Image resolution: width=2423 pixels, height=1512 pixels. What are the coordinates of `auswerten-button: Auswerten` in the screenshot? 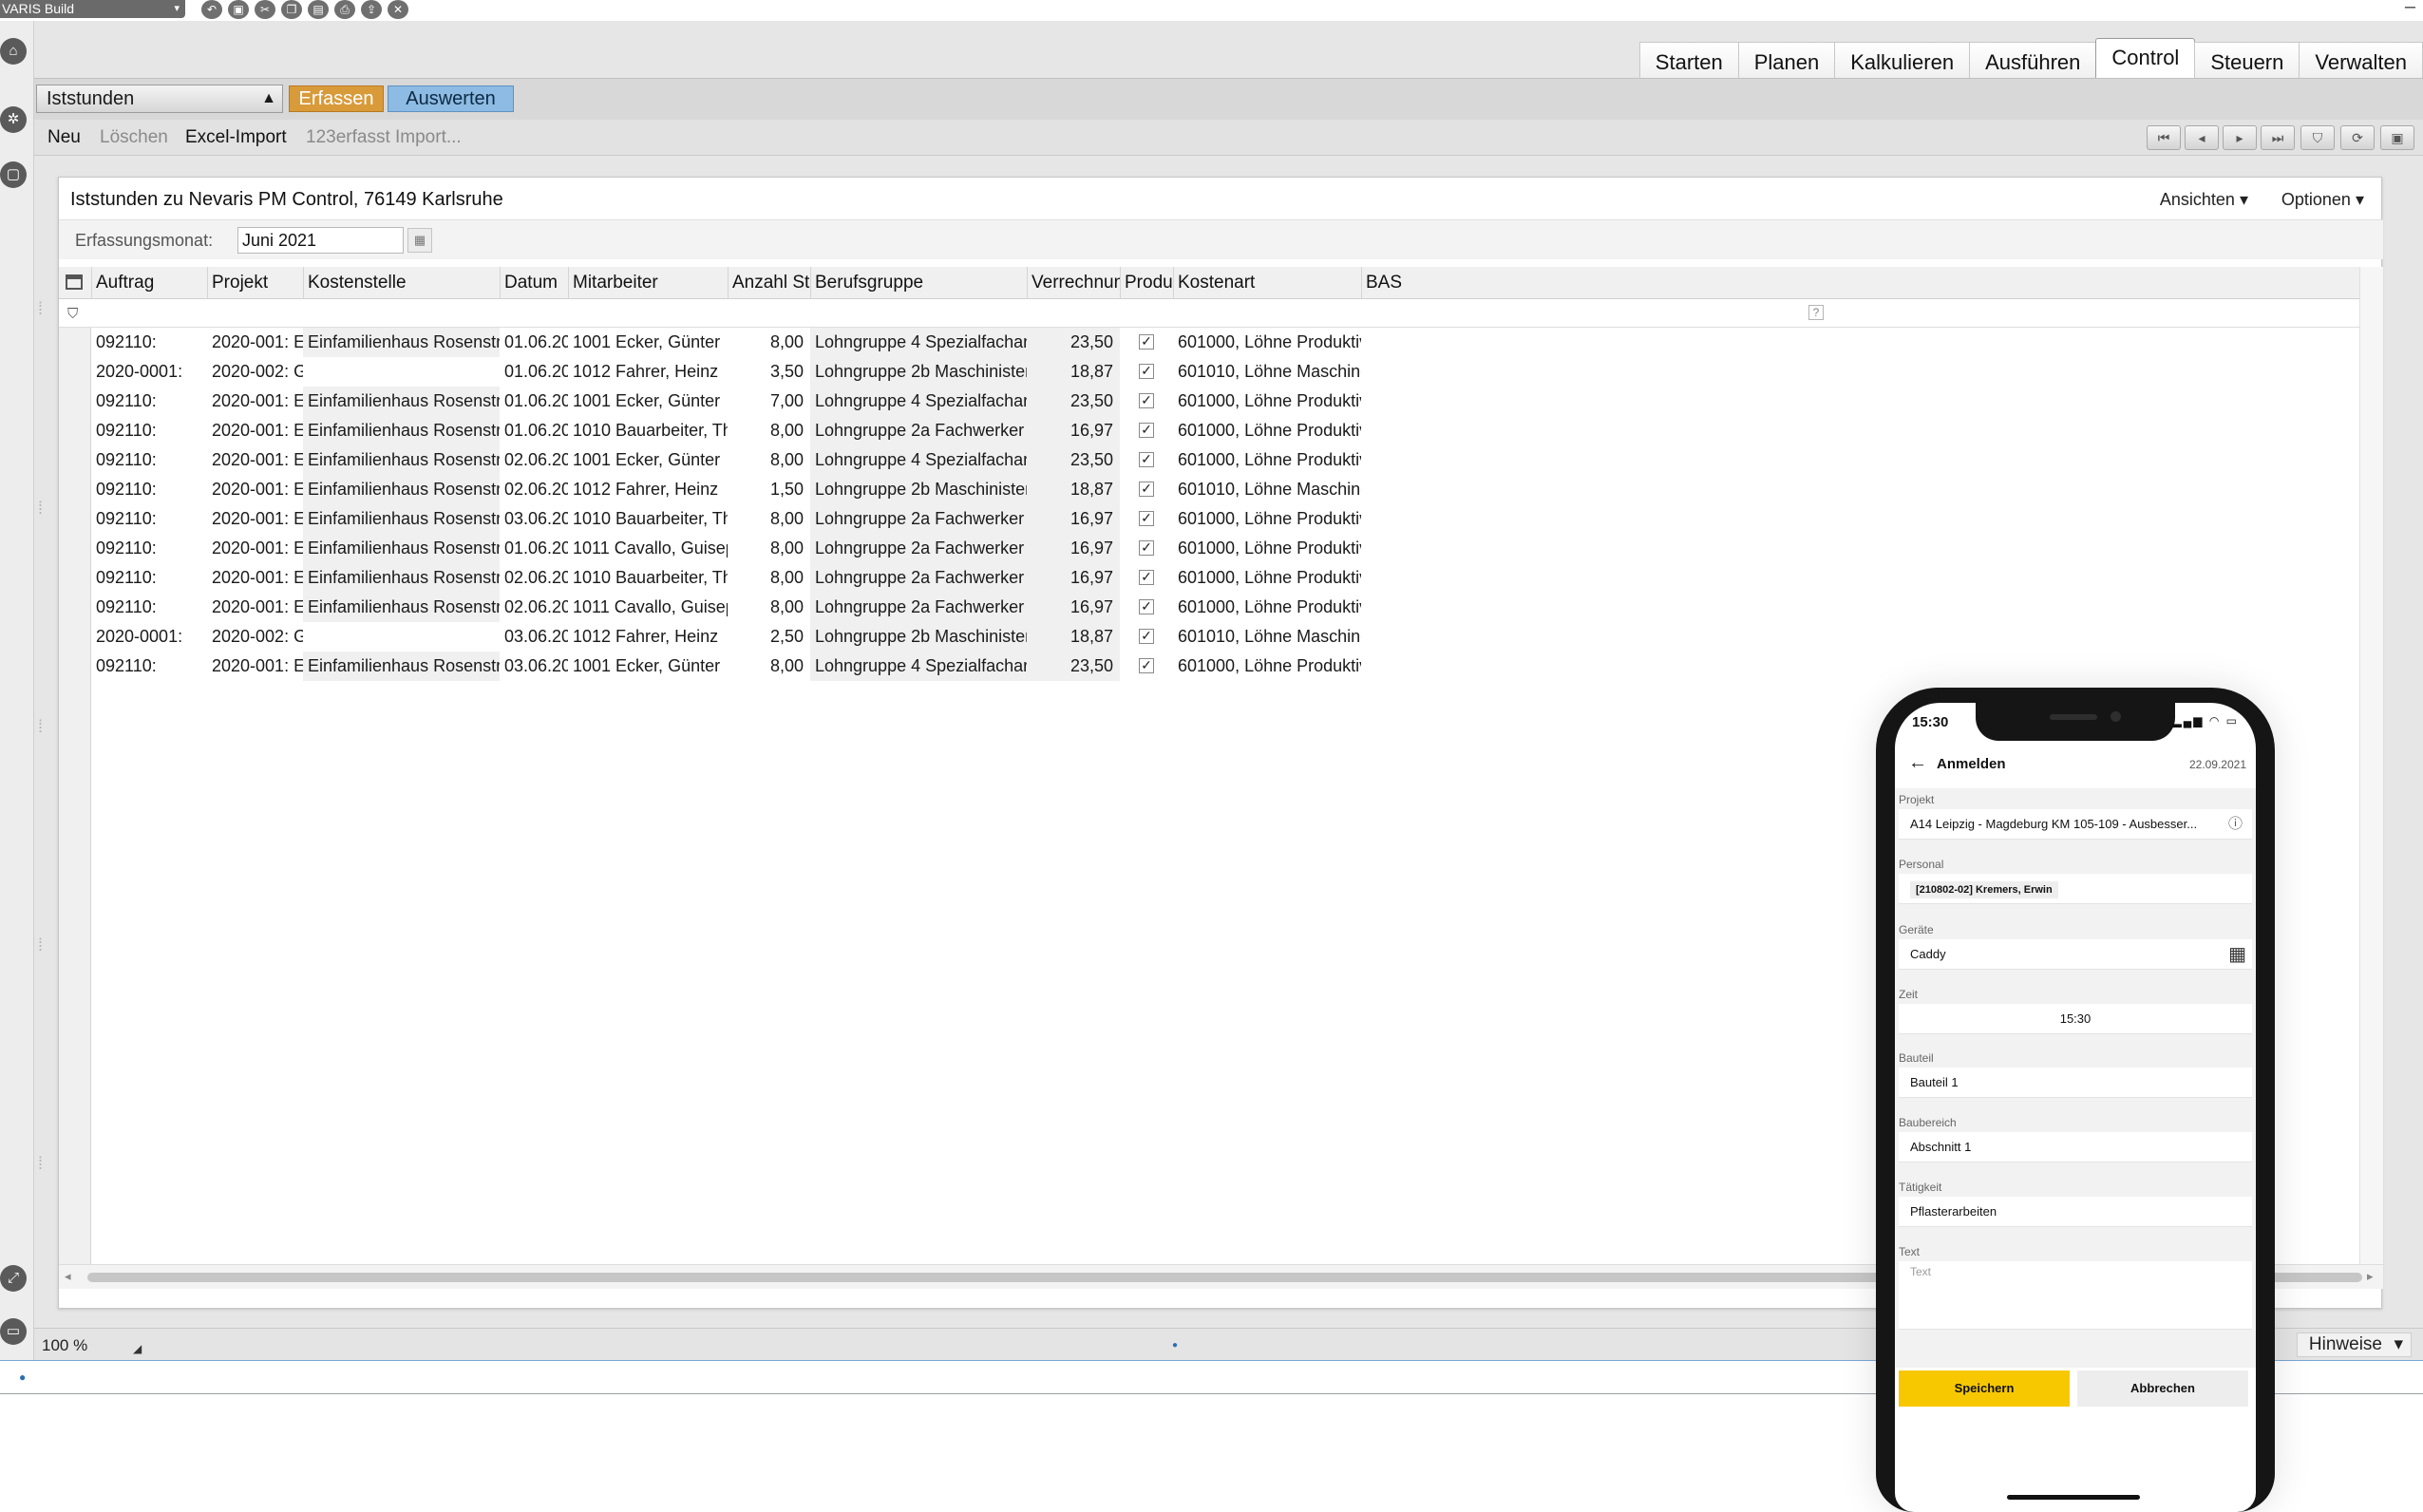 It's located at (451, 98).